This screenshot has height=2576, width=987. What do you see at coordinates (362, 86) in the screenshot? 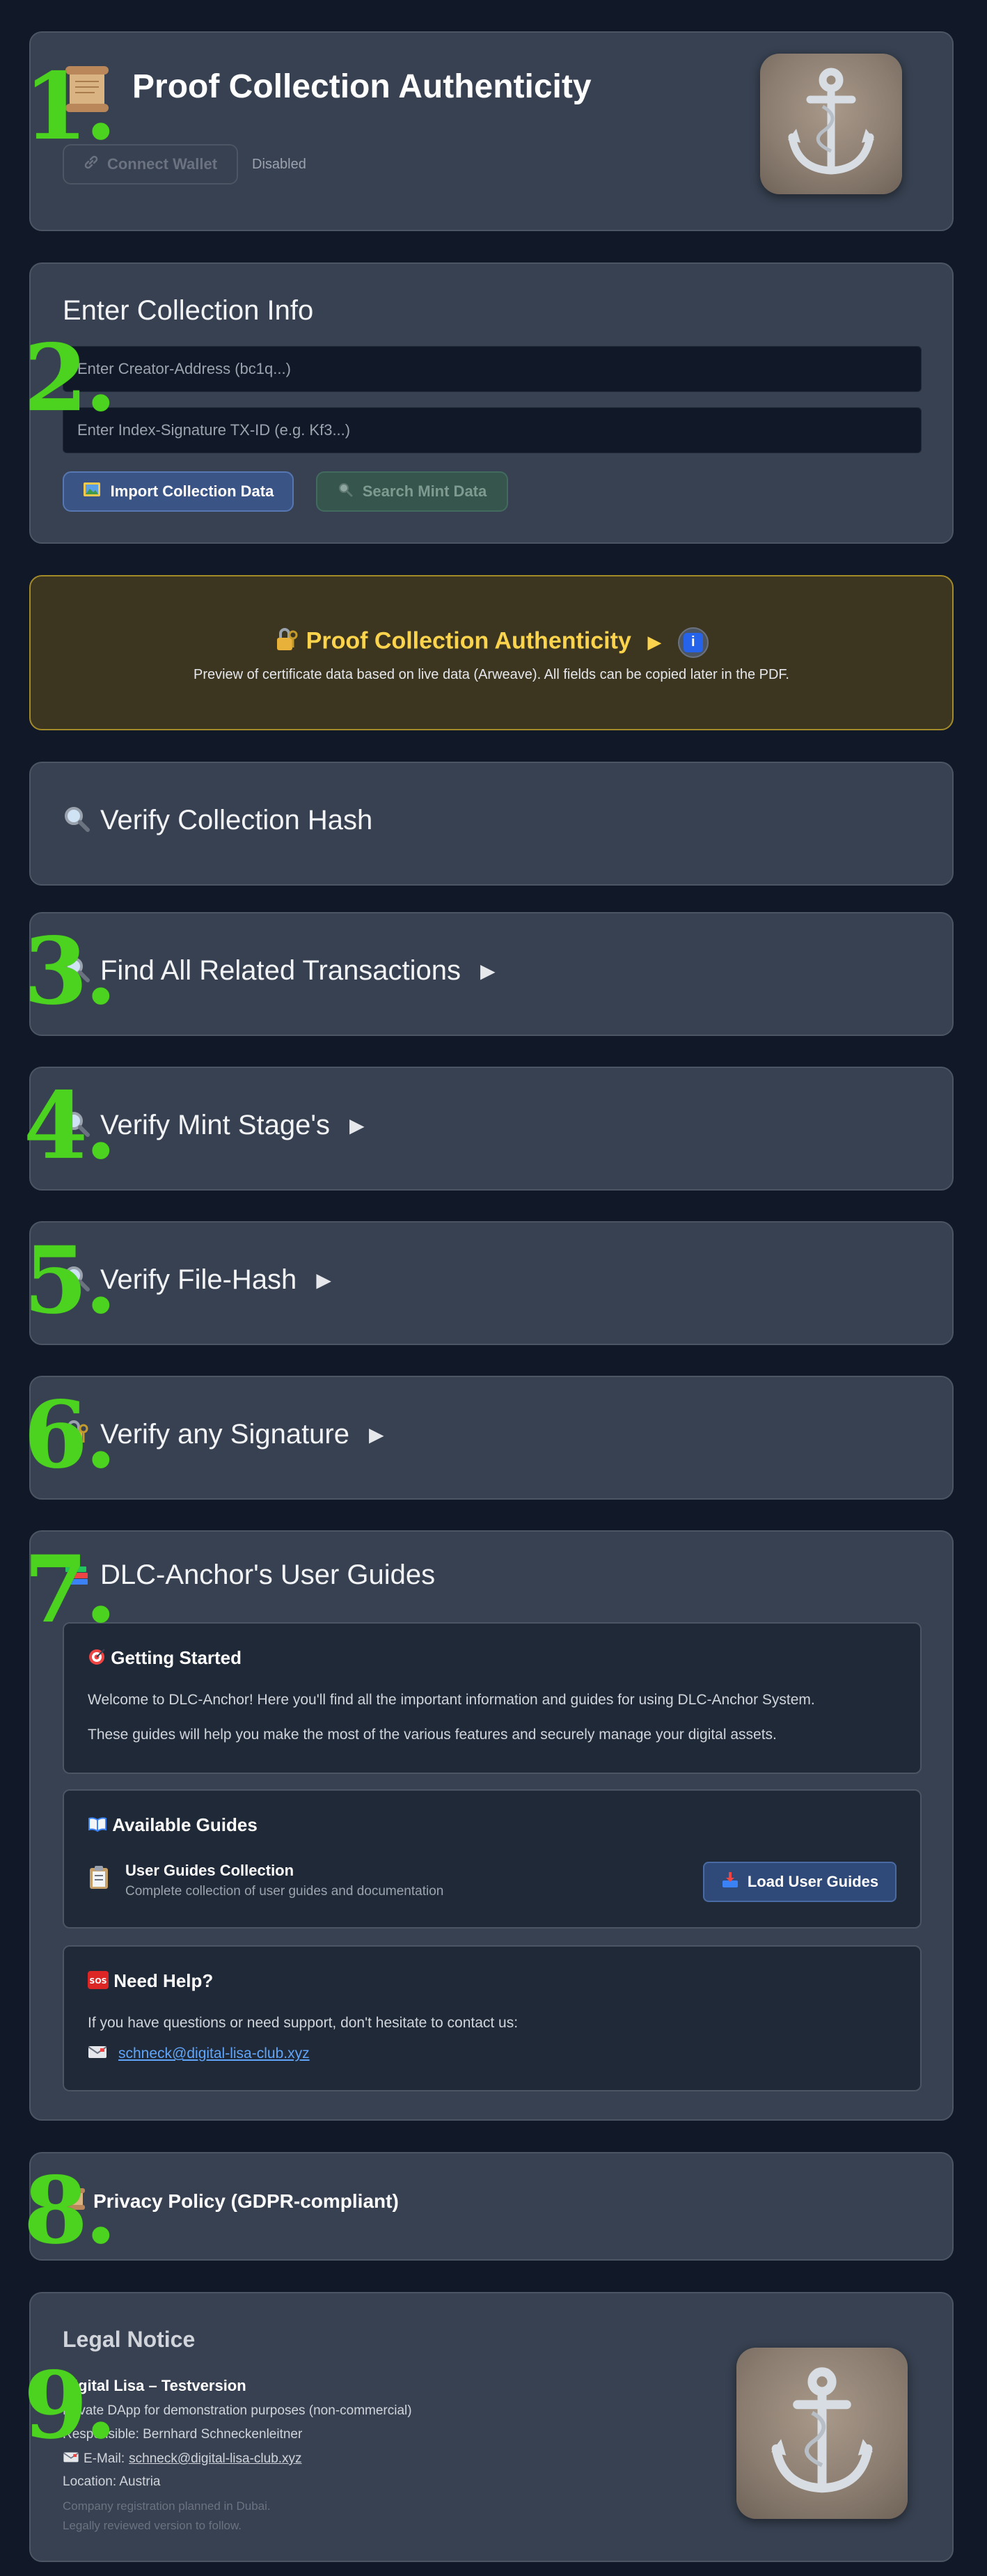
I see `page-title: Proof Collection Authenticity` at bounding box center [362, 86].